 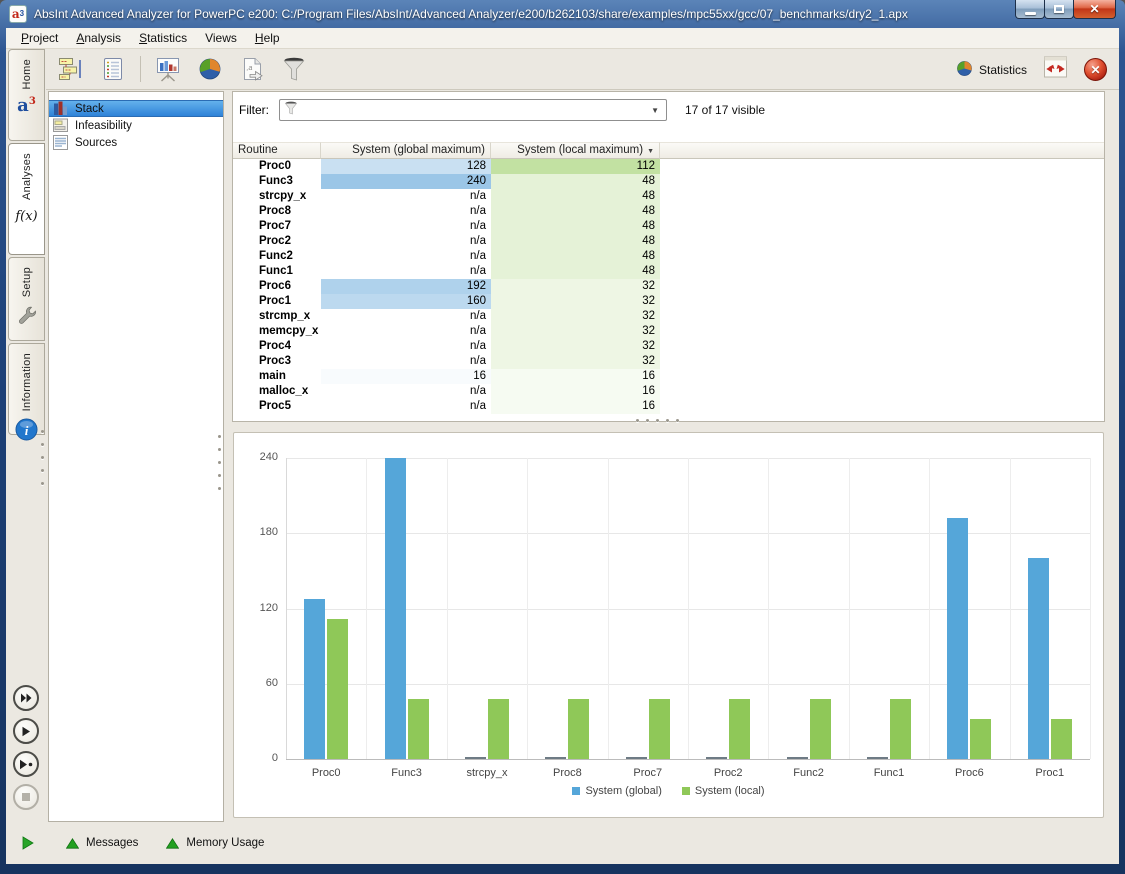 What do you see at coordinates (688, 759) in the screenshot?
I see `x-axis-line` at bounding box center [688, 759].